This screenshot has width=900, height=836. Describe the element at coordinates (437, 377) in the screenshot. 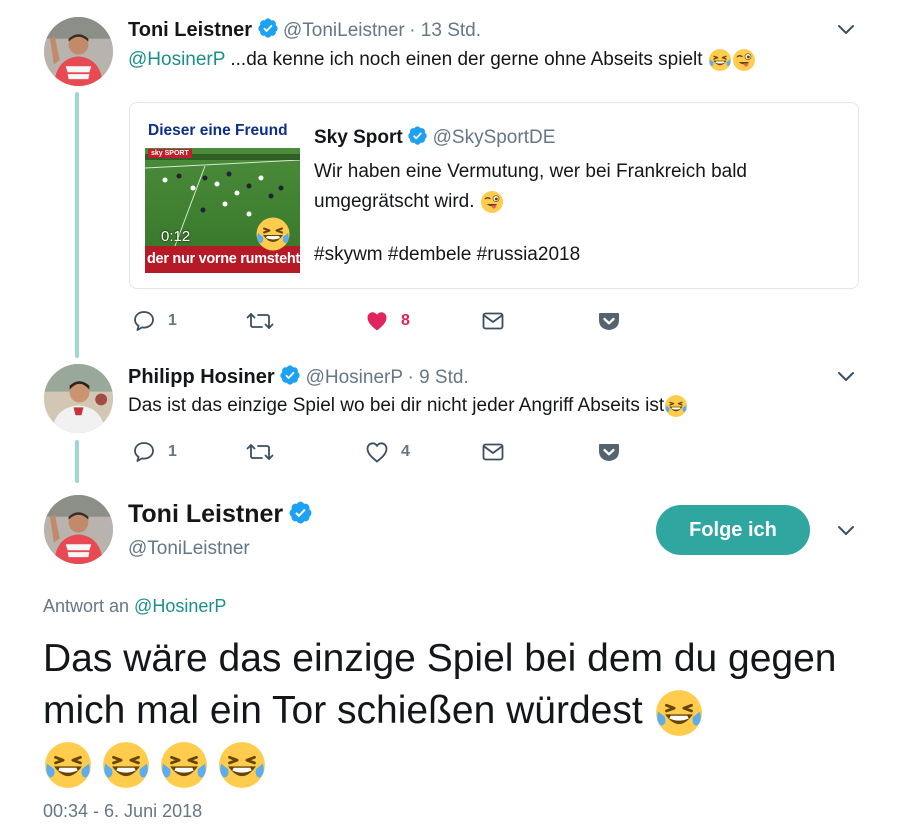

I see `tweet-time: · 9 Std.` at that location.